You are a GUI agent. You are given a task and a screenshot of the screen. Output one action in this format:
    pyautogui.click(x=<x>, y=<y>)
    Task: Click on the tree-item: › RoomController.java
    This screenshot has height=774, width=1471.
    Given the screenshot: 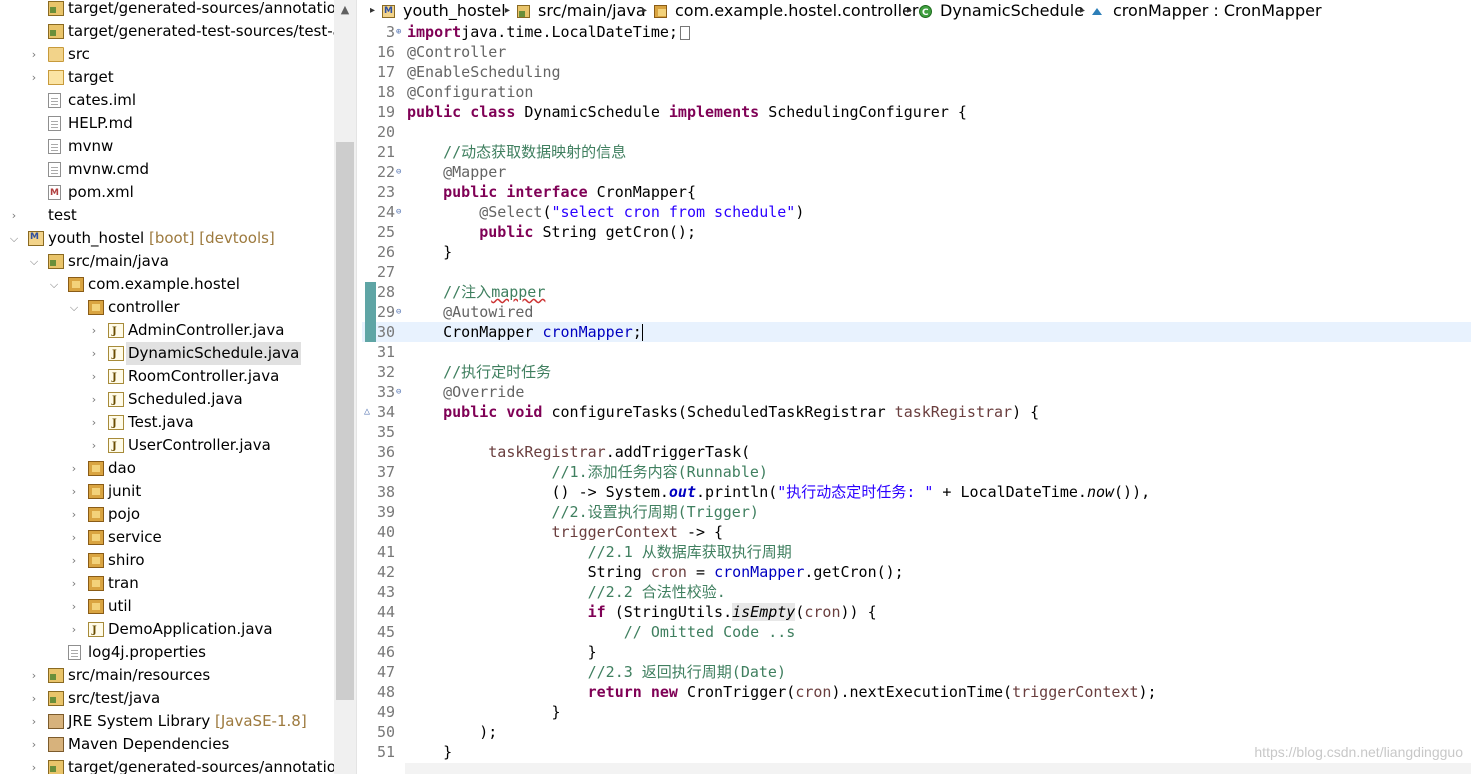 What is the action you would take?
    pyautogui.click(x=167, y=377)
    